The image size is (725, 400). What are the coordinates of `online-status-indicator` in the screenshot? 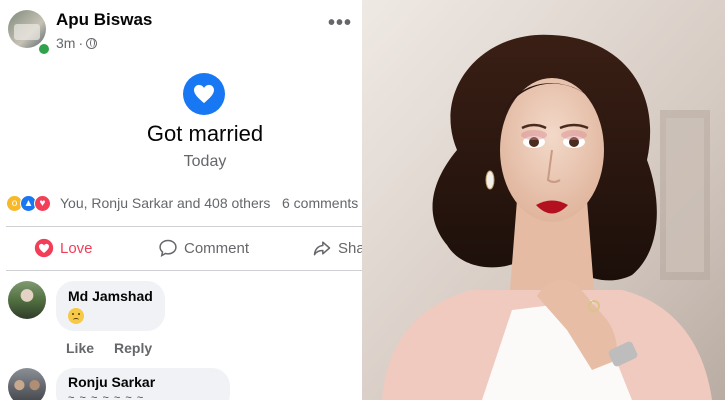 It's located at (44, 49).